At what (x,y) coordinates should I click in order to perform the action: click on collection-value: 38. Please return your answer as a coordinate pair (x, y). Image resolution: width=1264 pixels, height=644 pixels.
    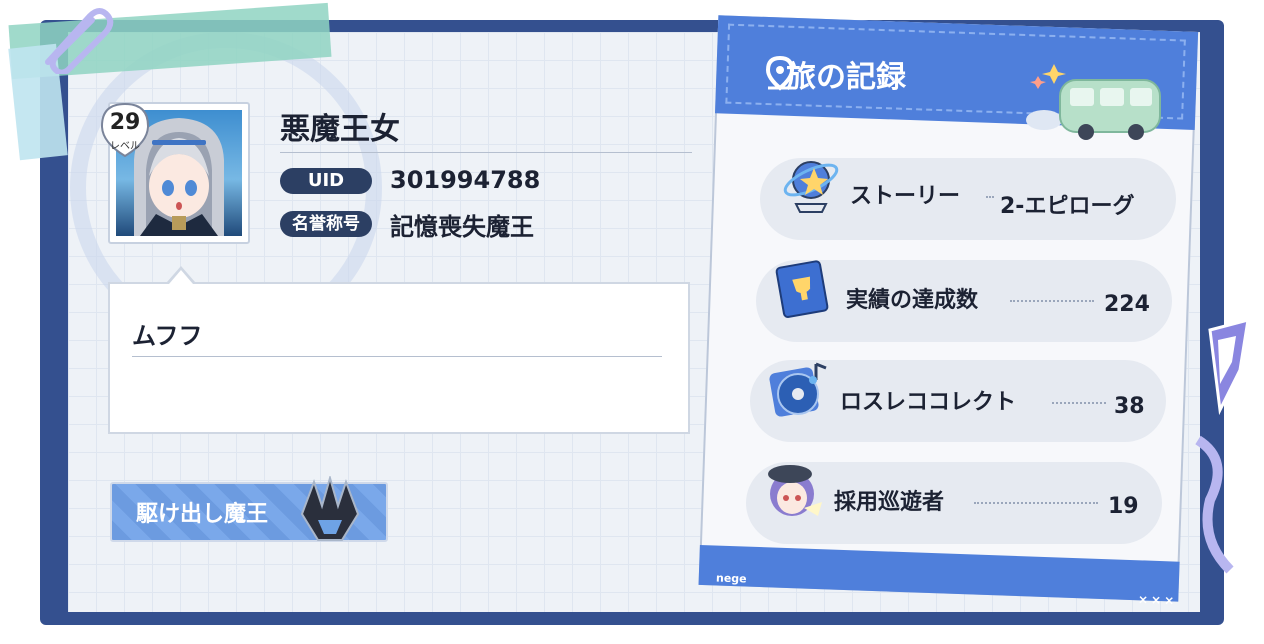
    Looking at the image, I should click on (1129, 406).